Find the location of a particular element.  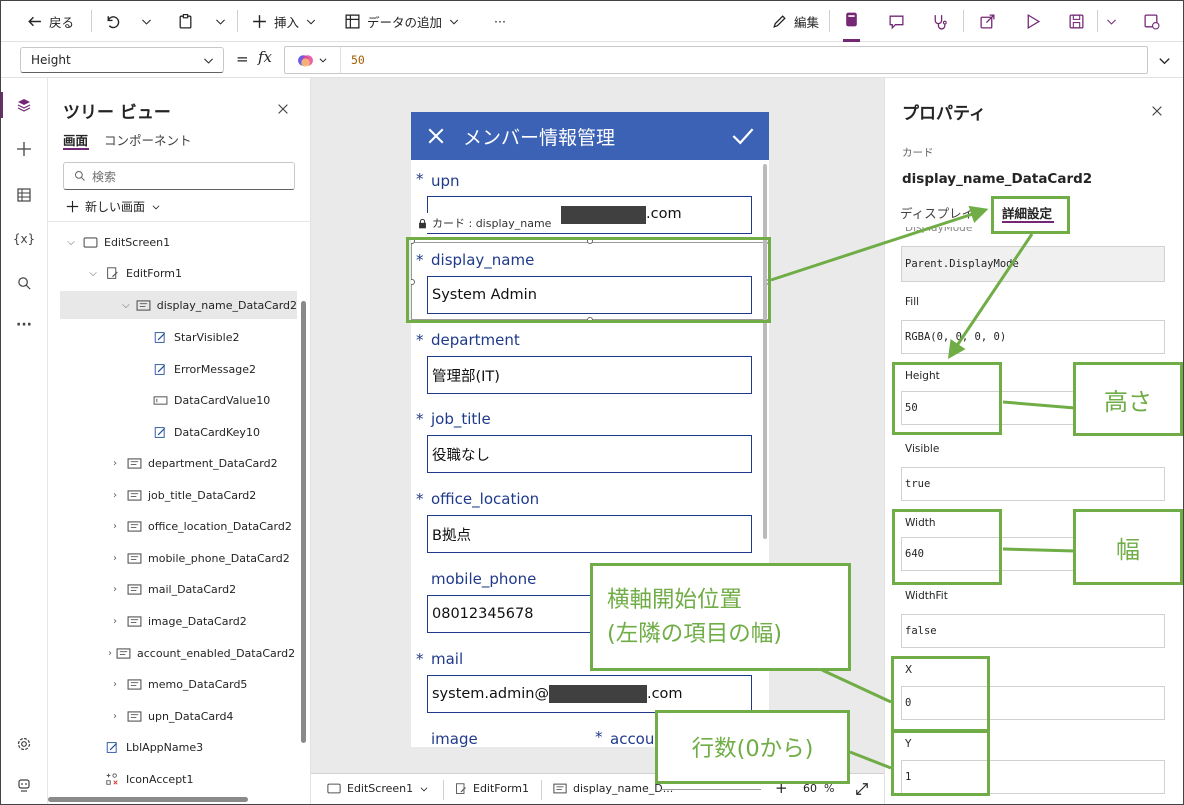

zoom-slider is located at coordinates (711, 789).